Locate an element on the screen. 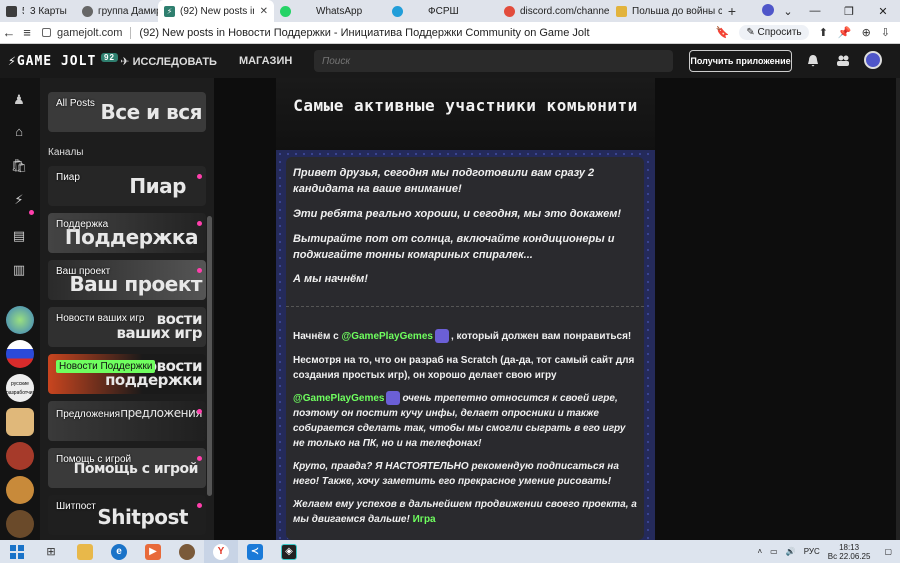 The height and width of the screenshot is (563, 900). post-divider is located at coordinates (465, 306).